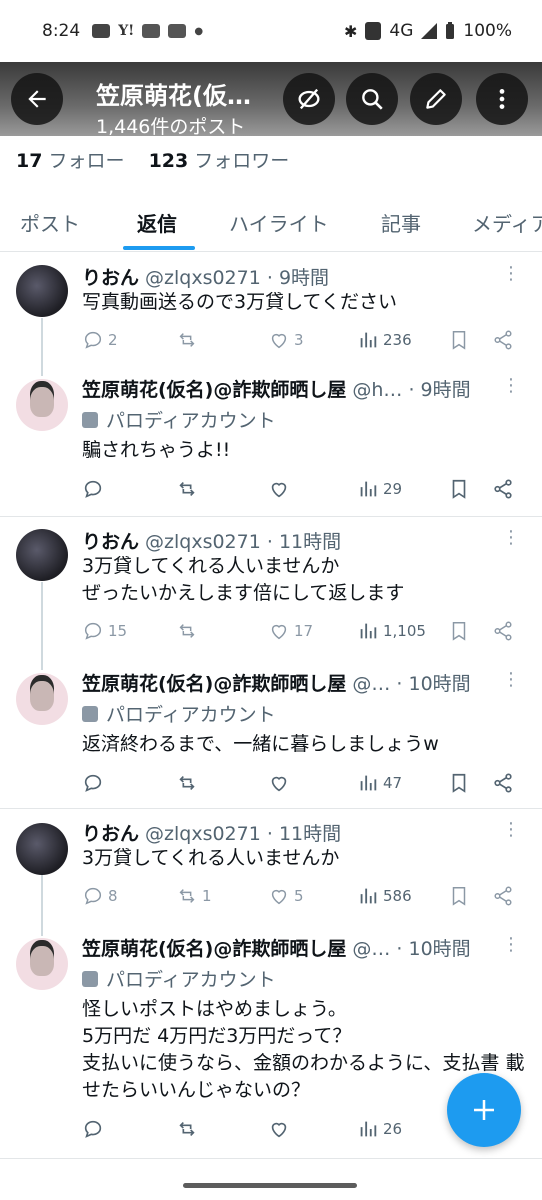 The image size is (542, 1200). What do you see at coordinates (37, 99) in the screenshot?
I see `back-button` at bounding box center [37, 99].